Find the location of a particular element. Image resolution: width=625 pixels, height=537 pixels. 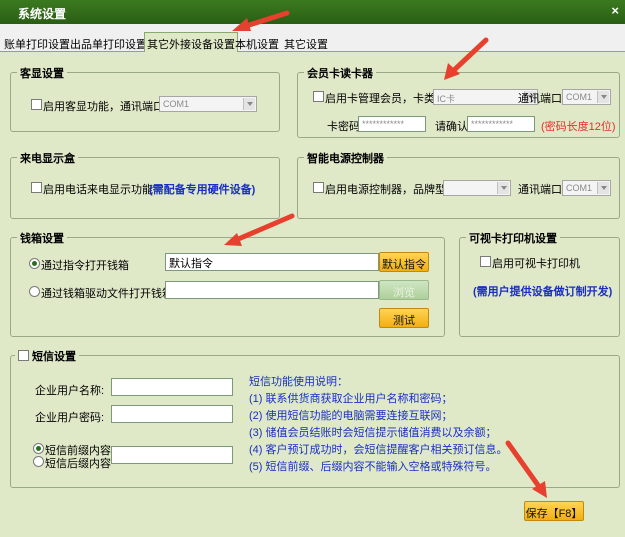

card-confirm-input: ************ is located at coordinates (501, 124).